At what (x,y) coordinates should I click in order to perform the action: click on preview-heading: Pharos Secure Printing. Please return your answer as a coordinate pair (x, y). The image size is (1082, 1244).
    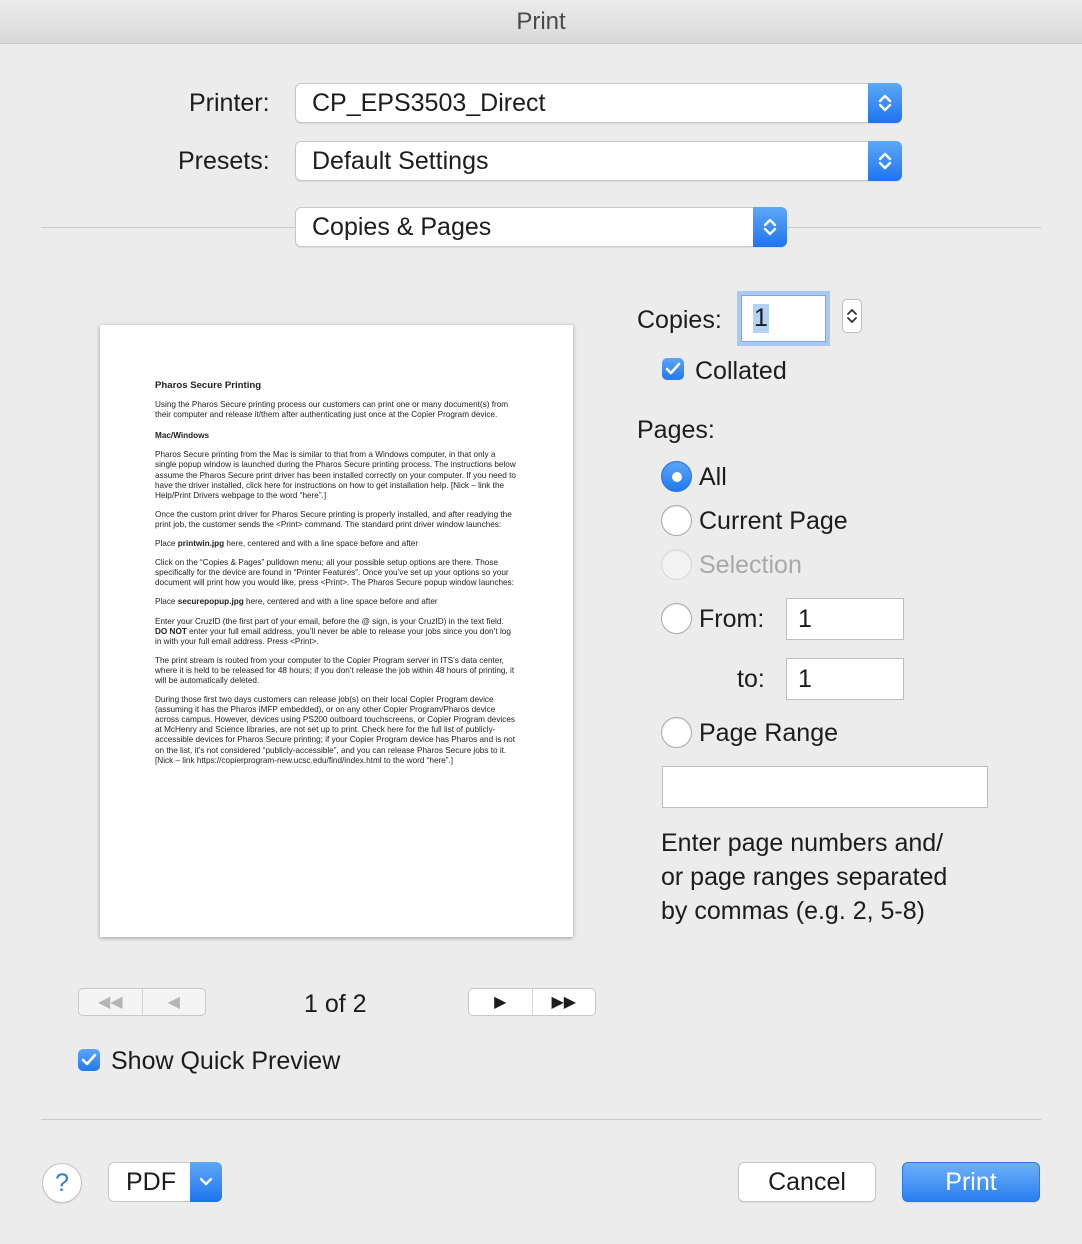
    Looking at the image, I should click on (208, 385).